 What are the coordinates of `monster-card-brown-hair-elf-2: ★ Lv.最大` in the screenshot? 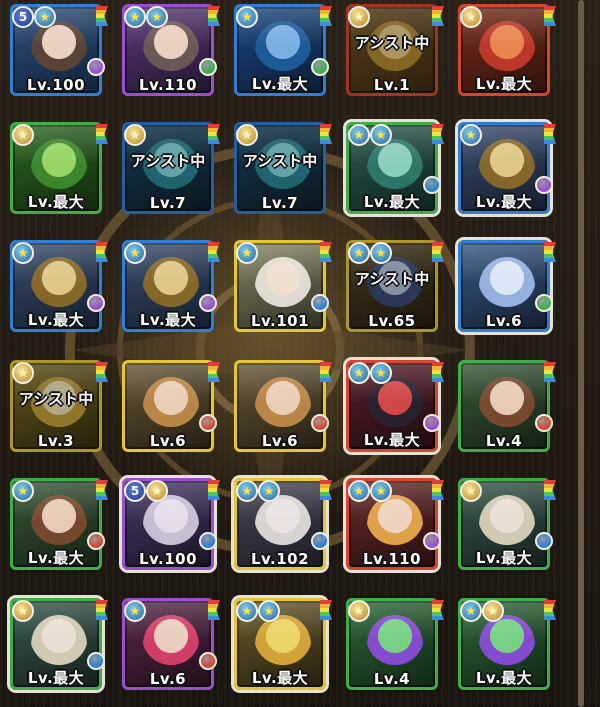 It's located at (59, 524).